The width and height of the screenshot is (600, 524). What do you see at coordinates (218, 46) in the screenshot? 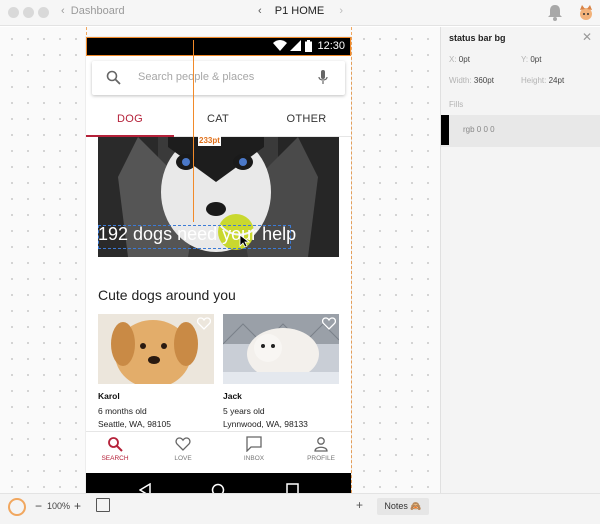
I see `selected-layer-outline` at bounding box center [218, 46].